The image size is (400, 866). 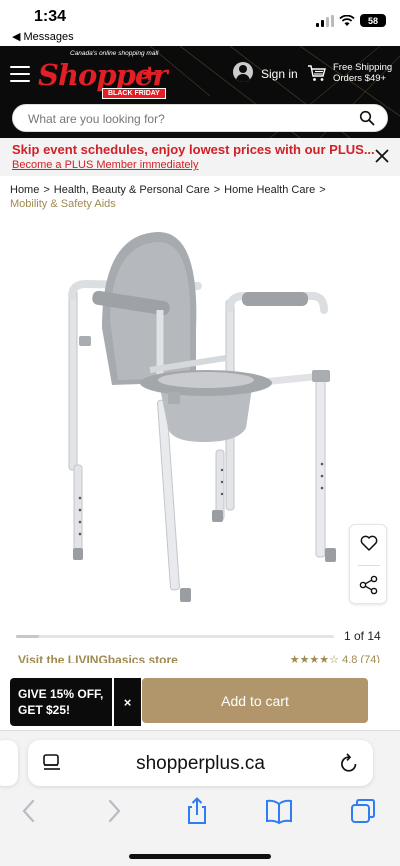 What do you see at coordinates (175, 636) in the screenshot?
I see `gallery-progress` at bounding box center [175, 636].